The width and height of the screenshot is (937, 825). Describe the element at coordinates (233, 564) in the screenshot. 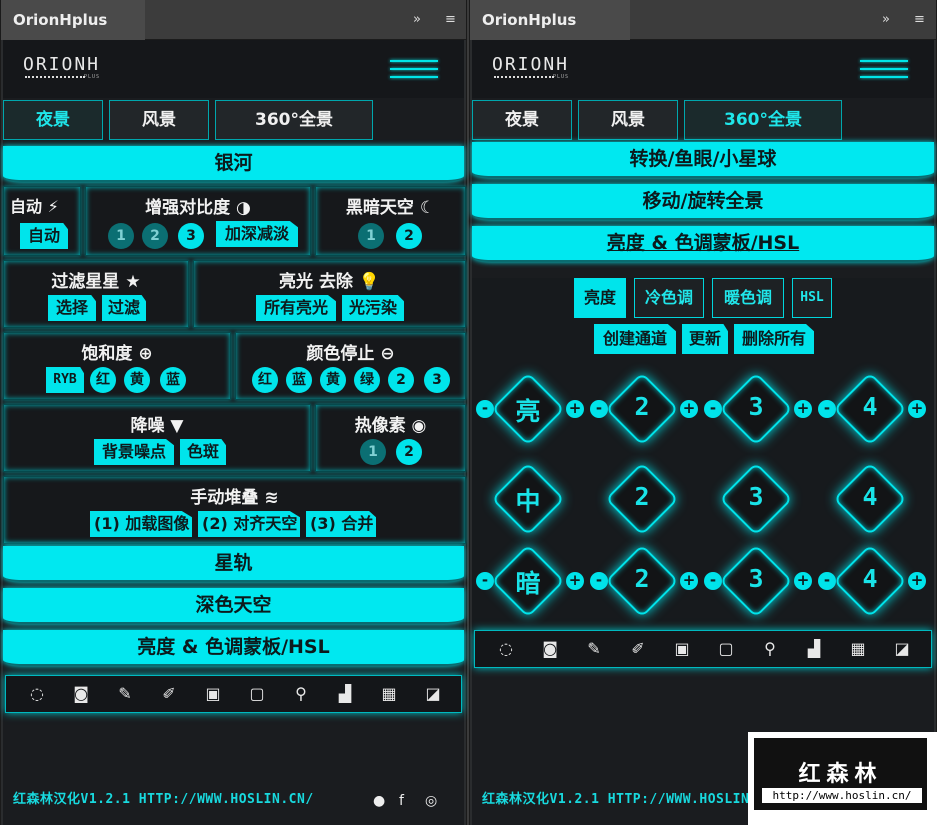

I see `star-trails-section: 星轨` at that location.